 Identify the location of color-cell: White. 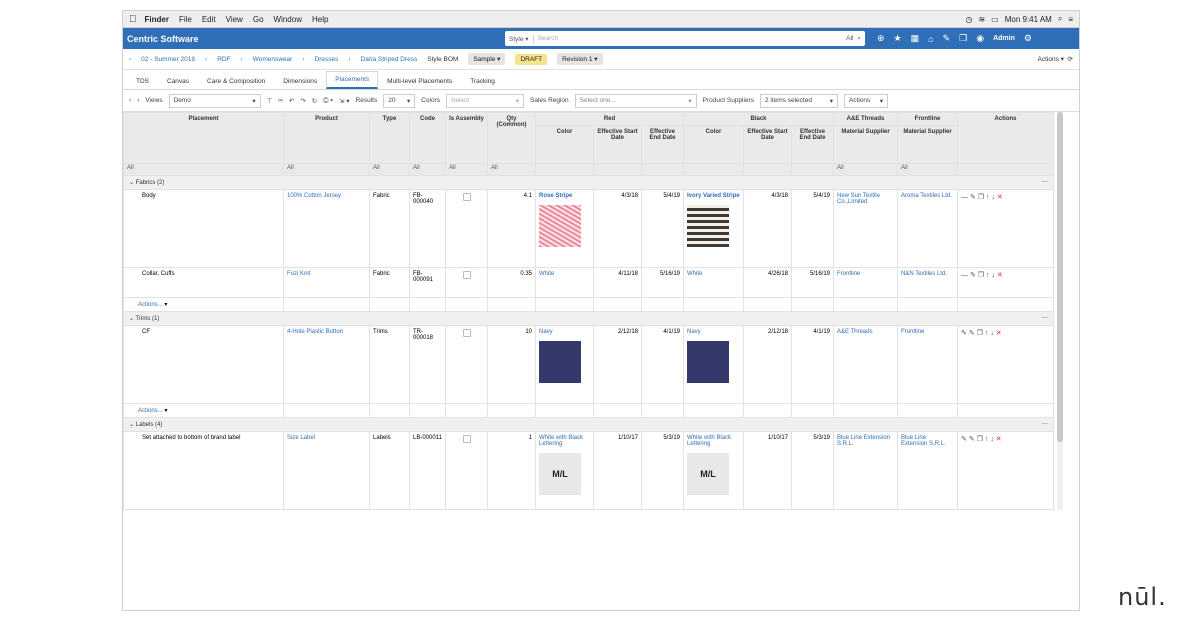
(564, 282).